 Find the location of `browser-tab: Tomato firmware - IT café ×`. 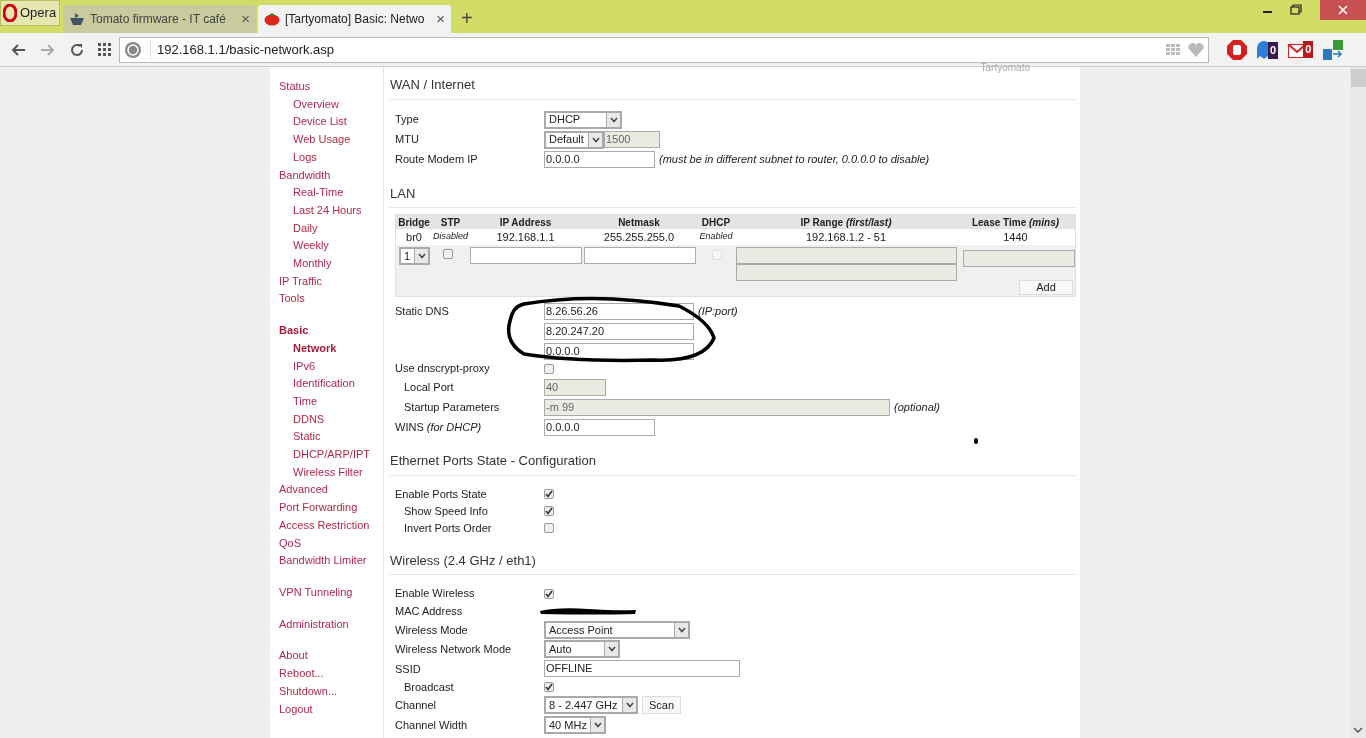

browser-tab: Tomato firmware - IT café × is located at coordinates (159, 19).